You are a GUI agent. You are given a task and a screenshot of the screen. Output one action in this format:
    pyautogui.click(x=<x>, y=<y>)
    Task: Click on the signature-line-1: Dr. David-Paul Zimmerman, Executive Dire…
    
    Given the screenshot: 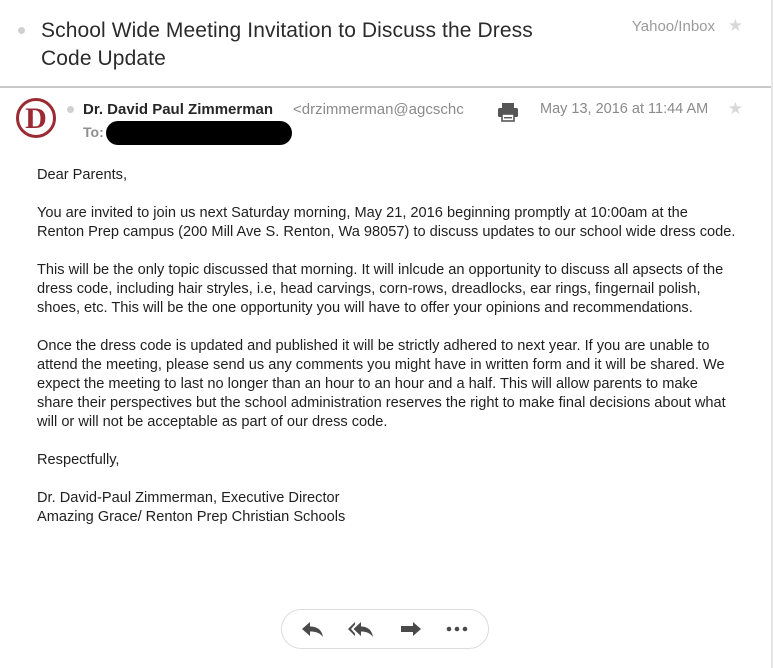 What is the action you would take?
    pyautogui.click(x=188, y=498)
    